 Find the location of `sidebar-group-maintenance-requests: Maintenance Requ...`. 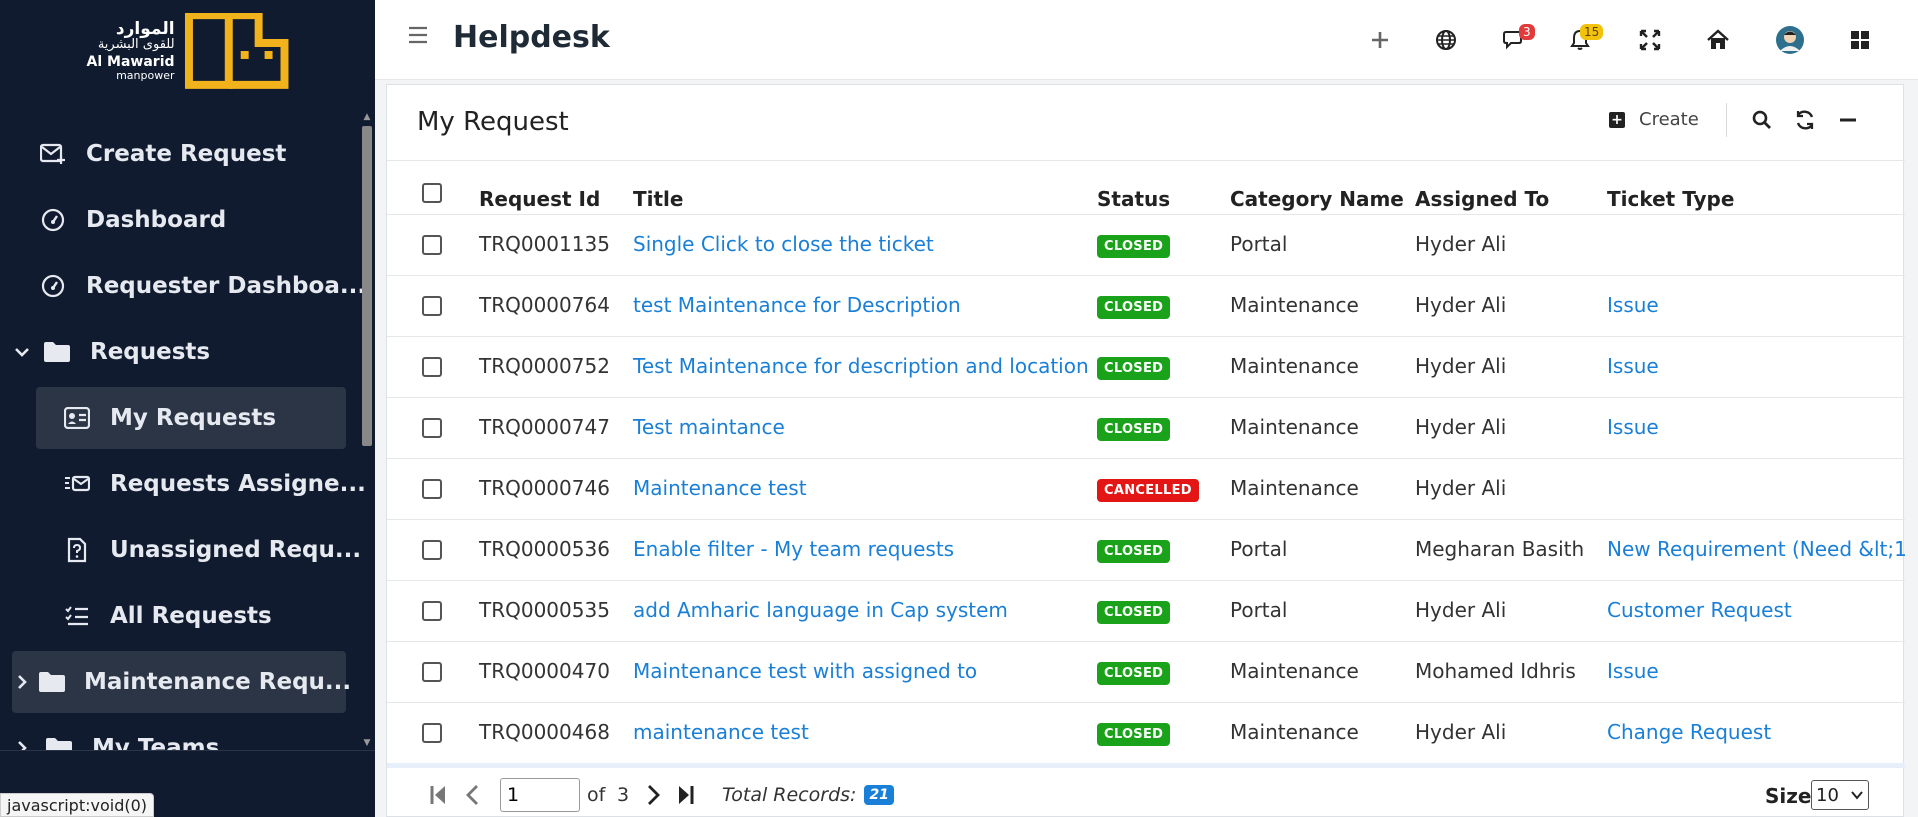

sidebar-group-maintenance-requests: Maintenance Requ... is located at coordinates (181, 682).